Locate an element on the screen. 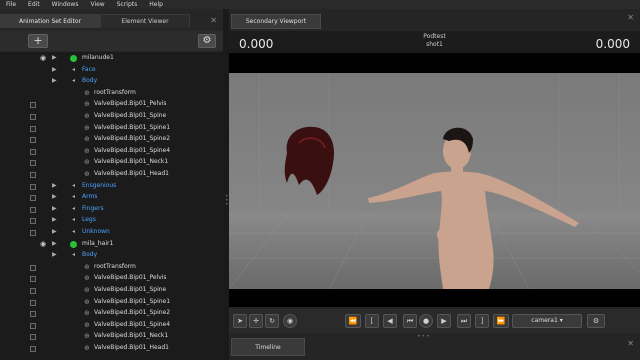 The height and width of the screenshot is (360, 640). previous-frame-icon: ⏮ is located at coordinates (410, 321).